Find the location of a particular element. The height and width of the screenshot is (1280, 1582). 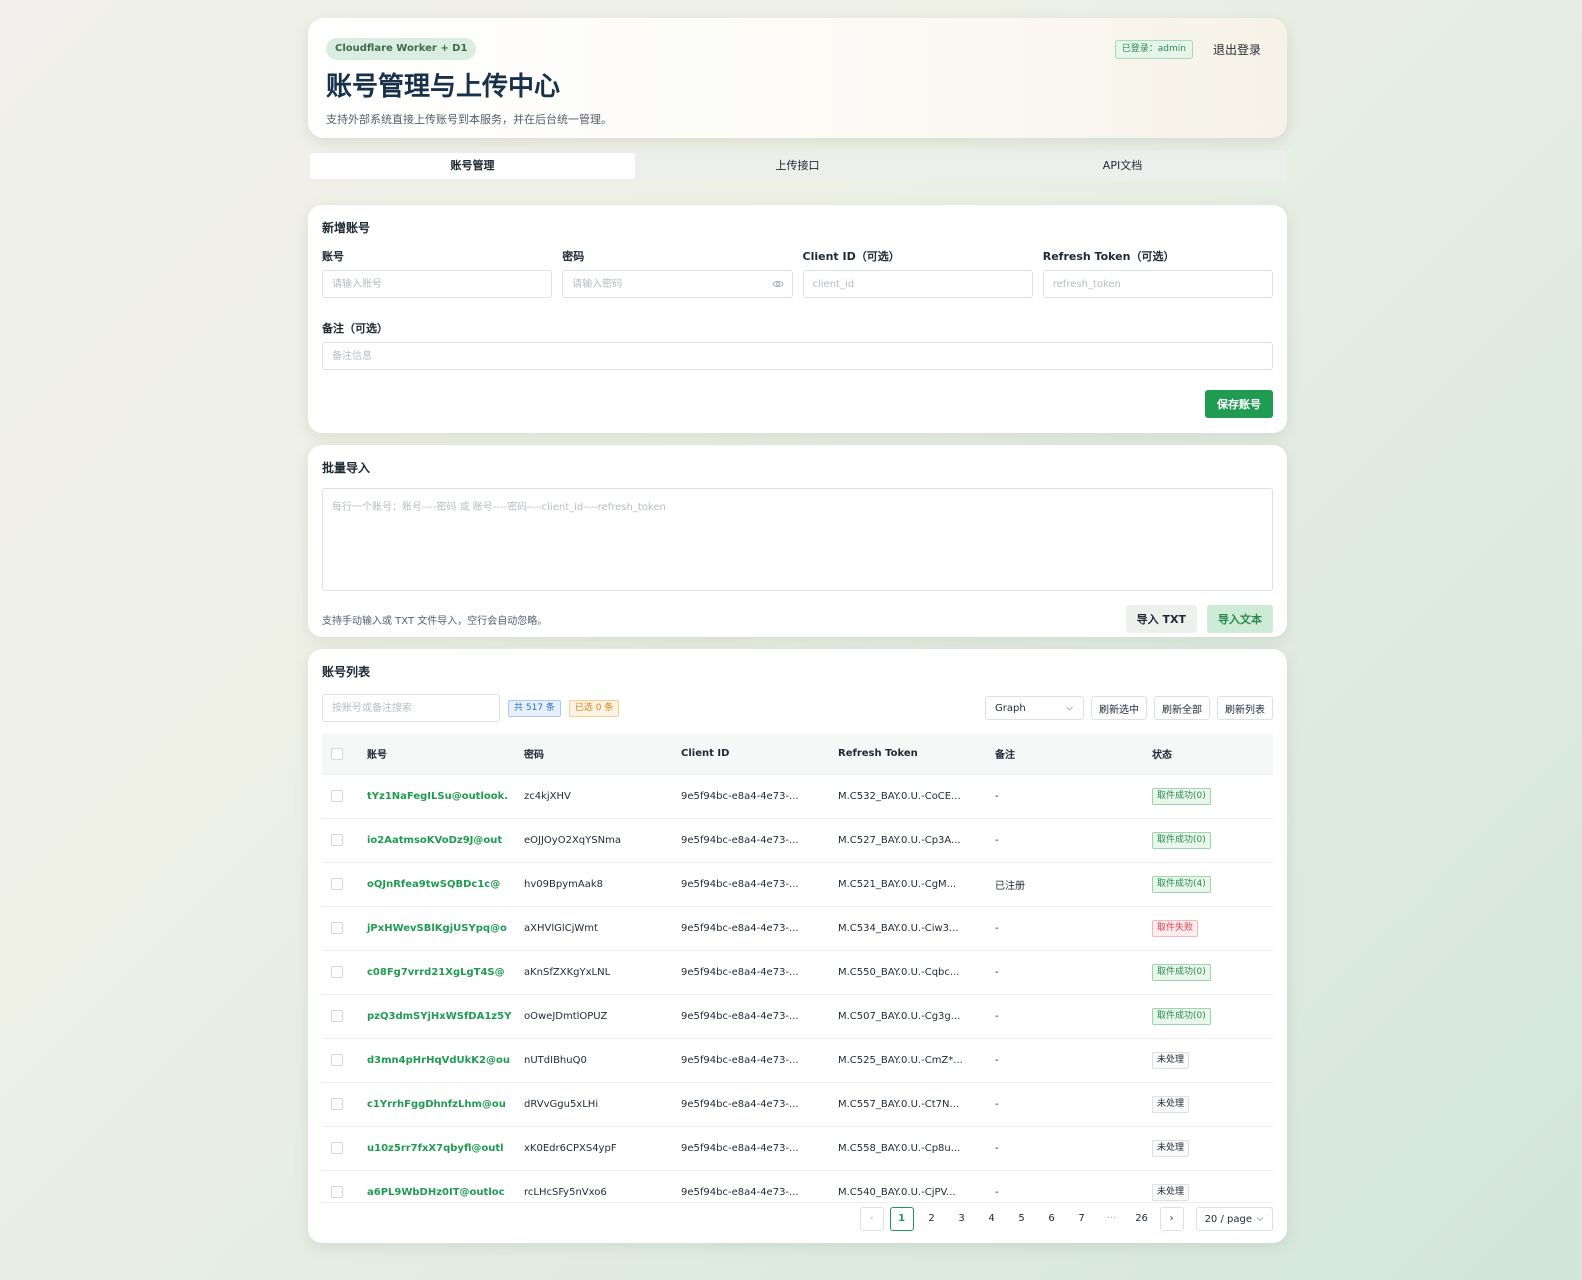

cell-password: oOweJDmtlOPUZ is located at coordinates (593, 1015).